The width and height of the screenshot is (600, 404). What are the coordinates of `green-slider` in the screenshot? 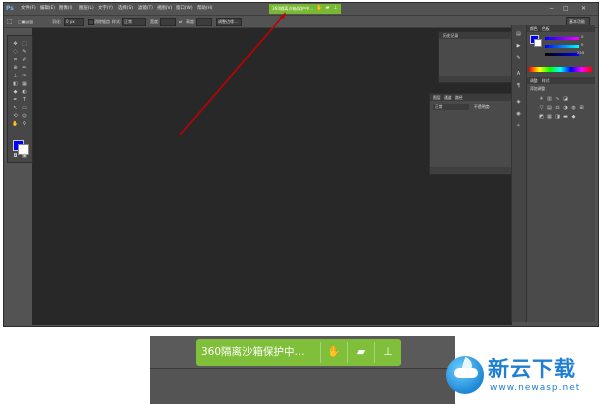 It's located at (562, 46).